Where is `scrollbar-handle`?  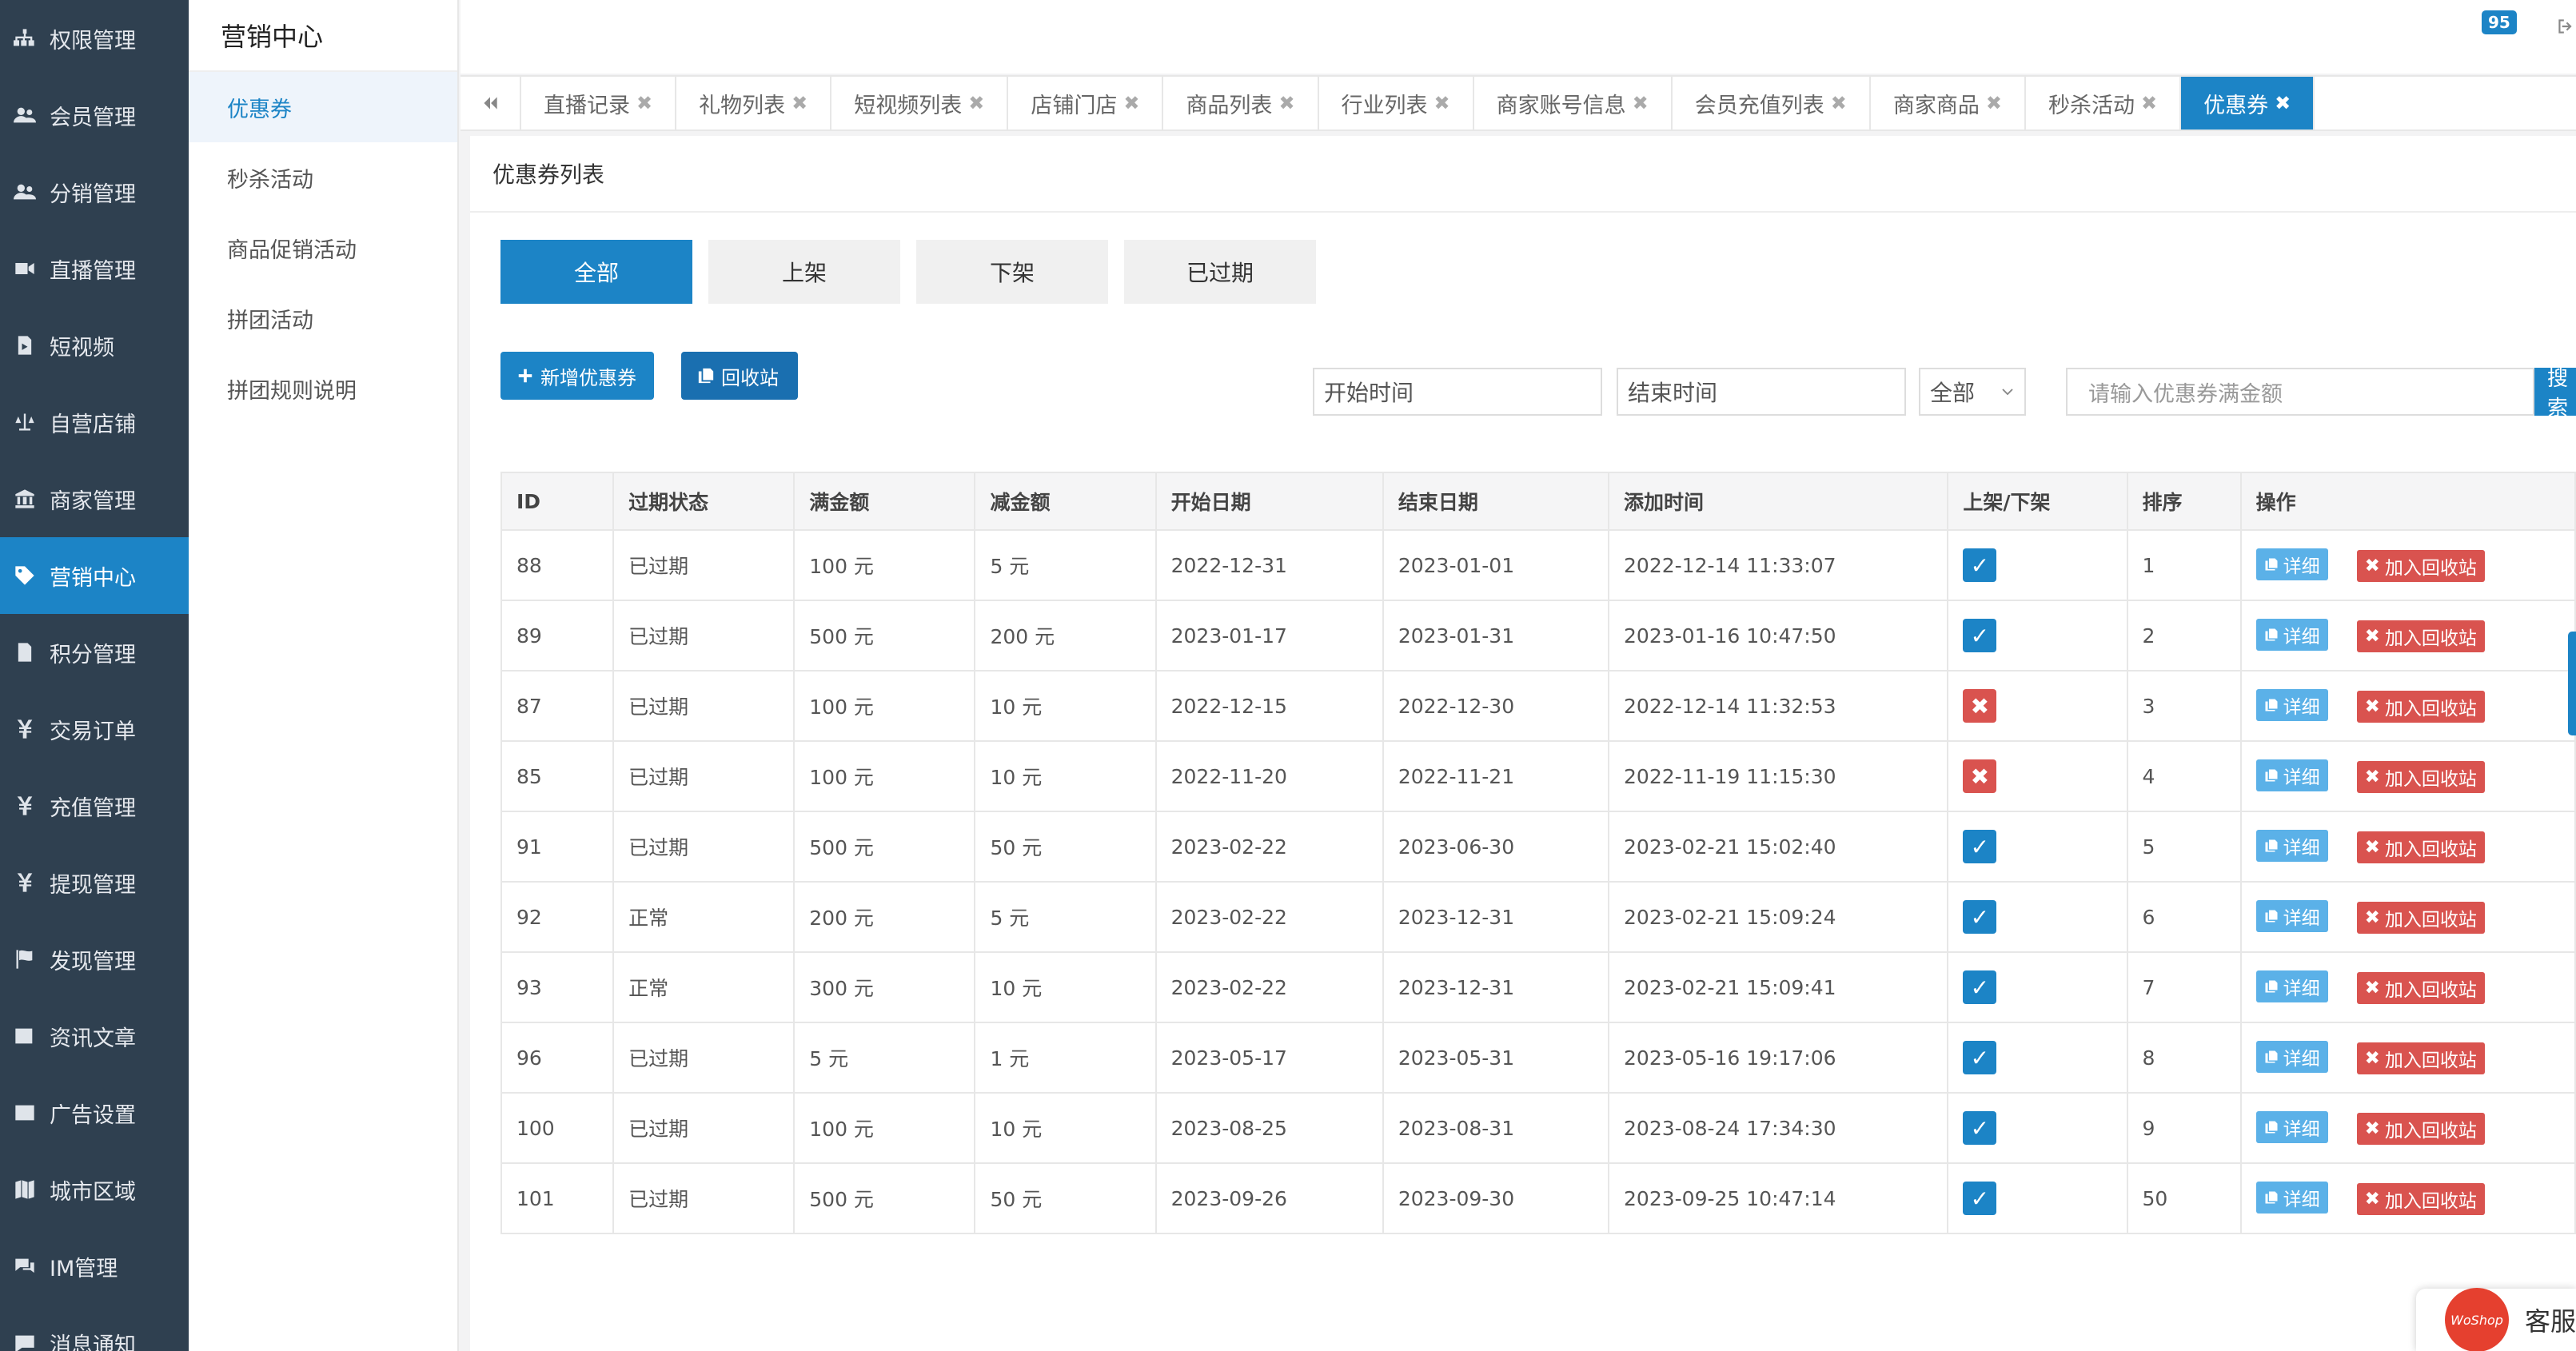
scrollbar-handle is located at coordinates (2572, 683).